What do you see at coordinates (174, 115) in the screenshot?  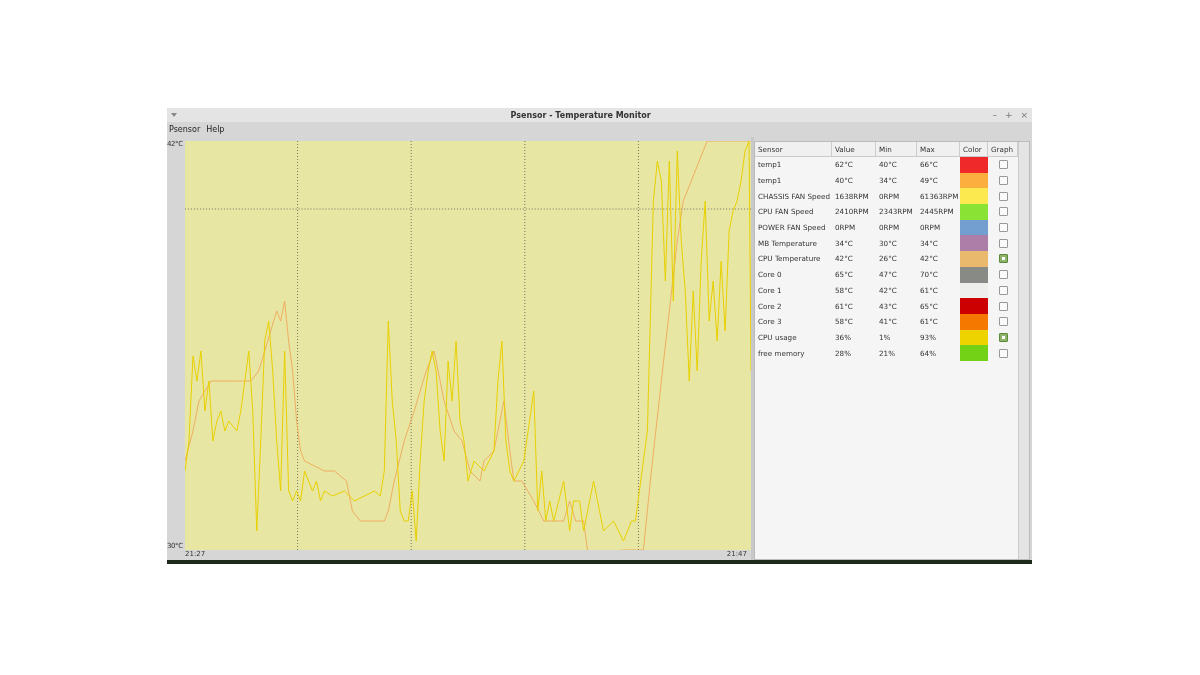 I see `window-menu-icon` at bounding box center [174, 115].